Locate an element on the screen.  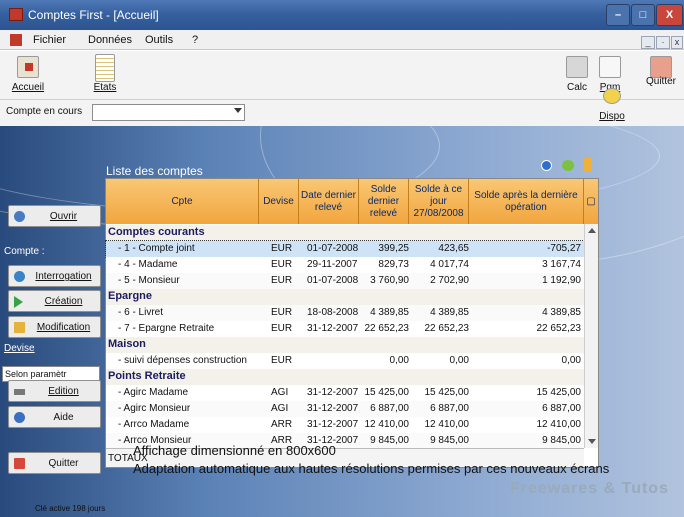
dispo-icon is located at coordinates (612, 96).